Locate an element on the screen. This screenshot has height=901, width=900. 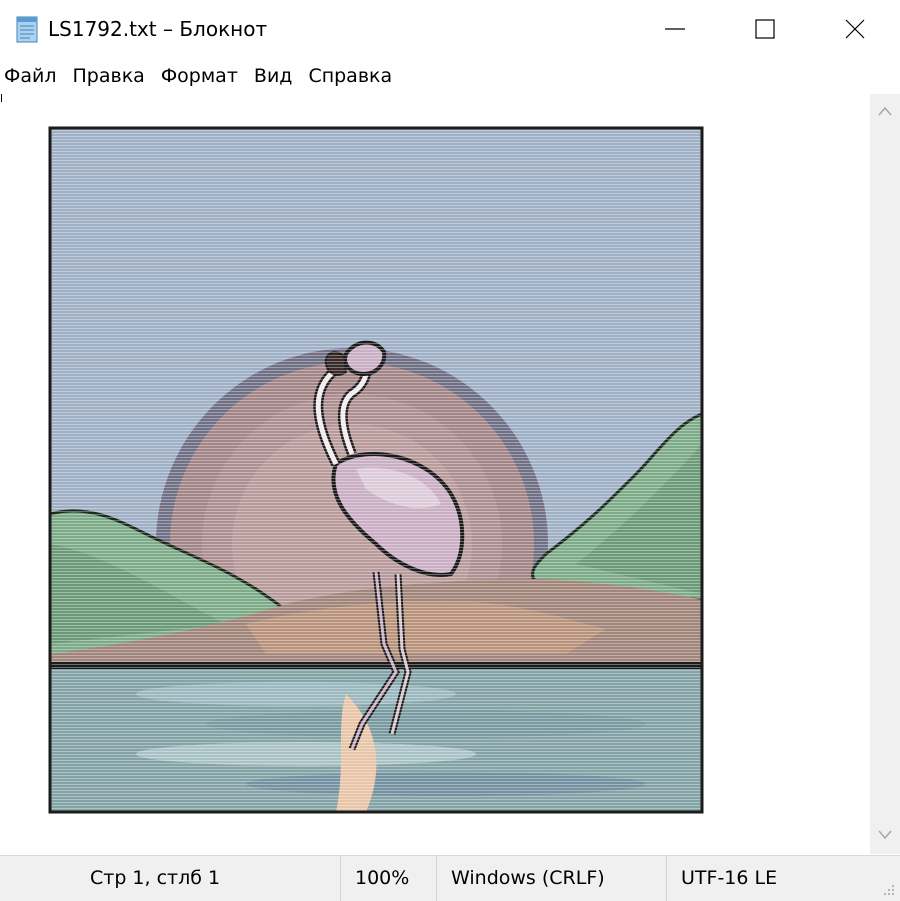
close-button is located at coordinates (855, 29).